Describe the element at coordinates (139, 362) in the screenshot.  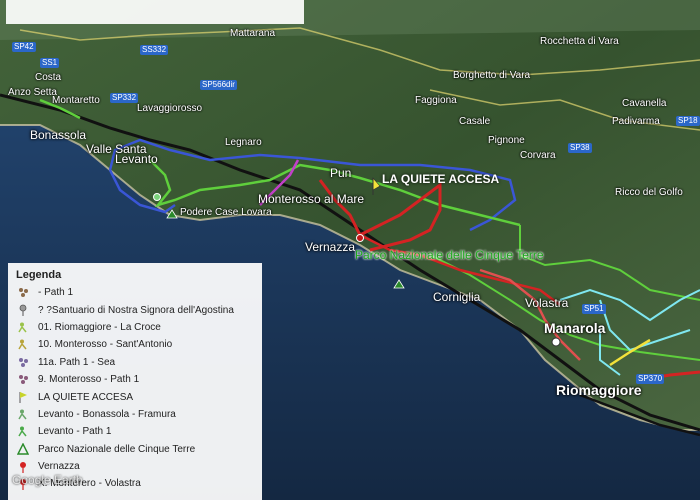
I see `legend-item: 11a. Path 1 - Sea` at that location.